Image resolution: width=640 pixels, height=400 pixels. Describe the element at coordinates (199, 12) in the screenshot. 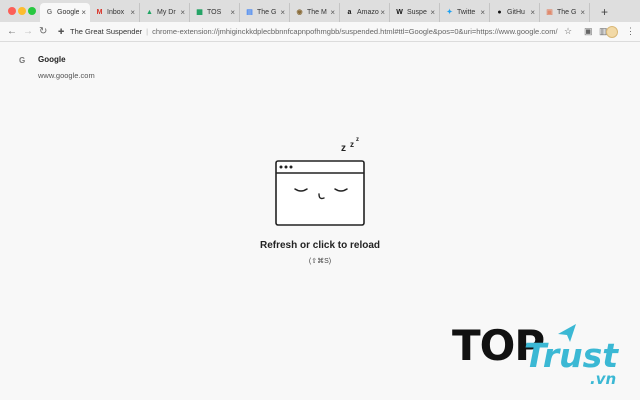

I see `sheets-favicon-icon: ▦` at that location.